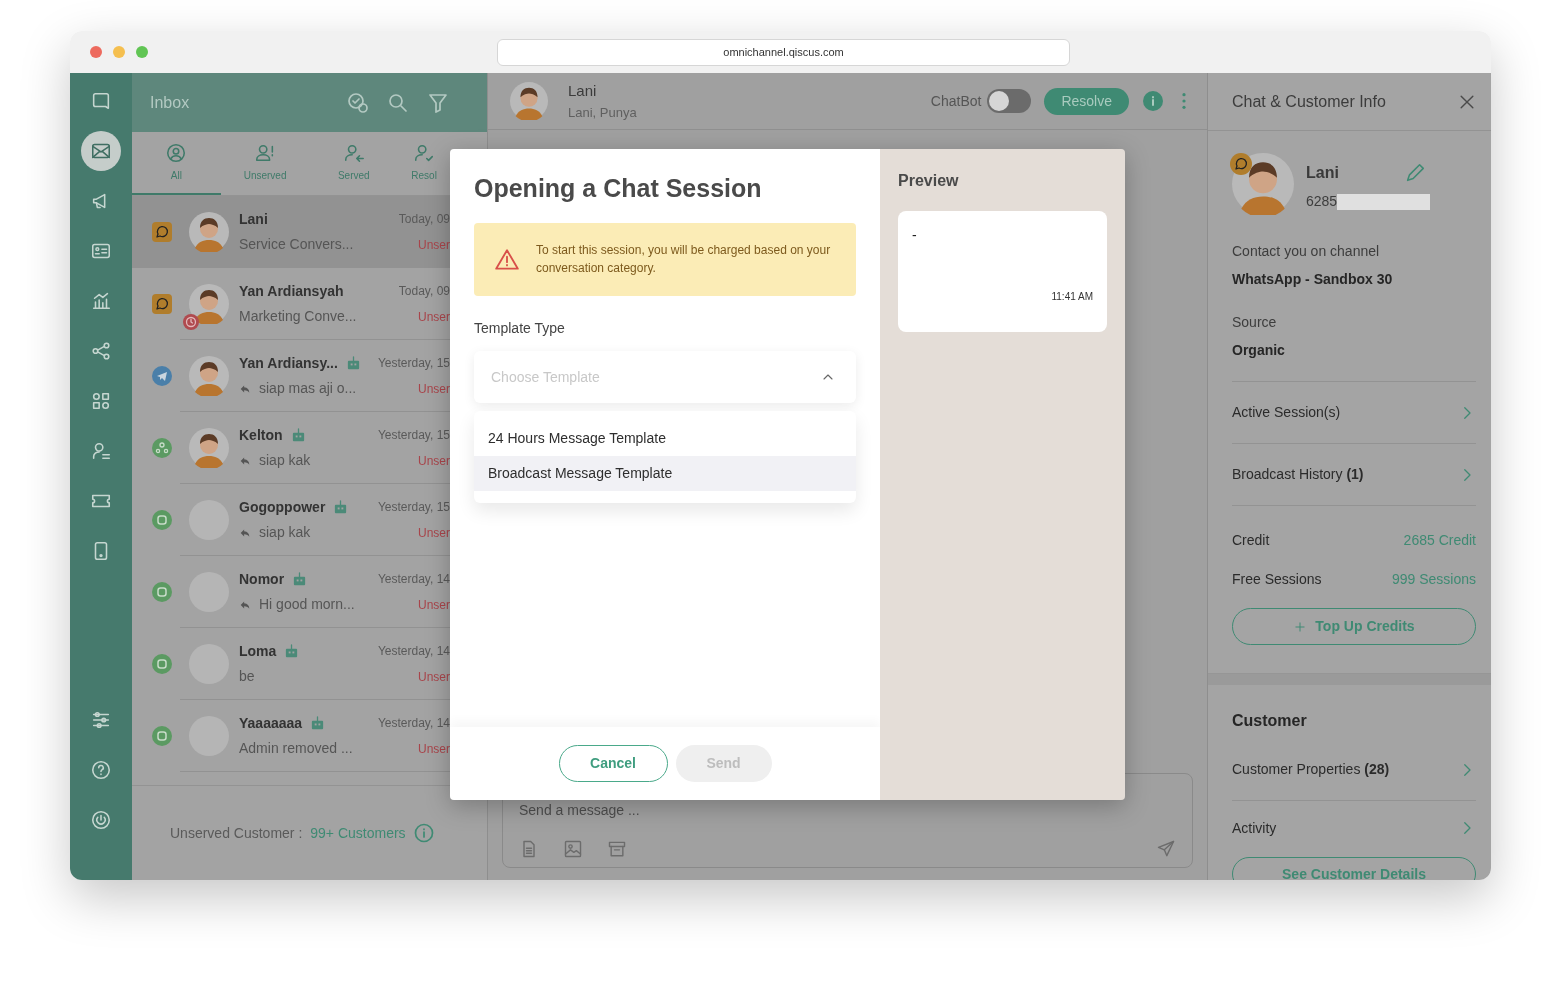 This screenshot has width=1561, height=989. What do you see at coordinates (1354, 828) in the screenshot?
I see `info-link: Activity` at bounding box center [1354, 828].